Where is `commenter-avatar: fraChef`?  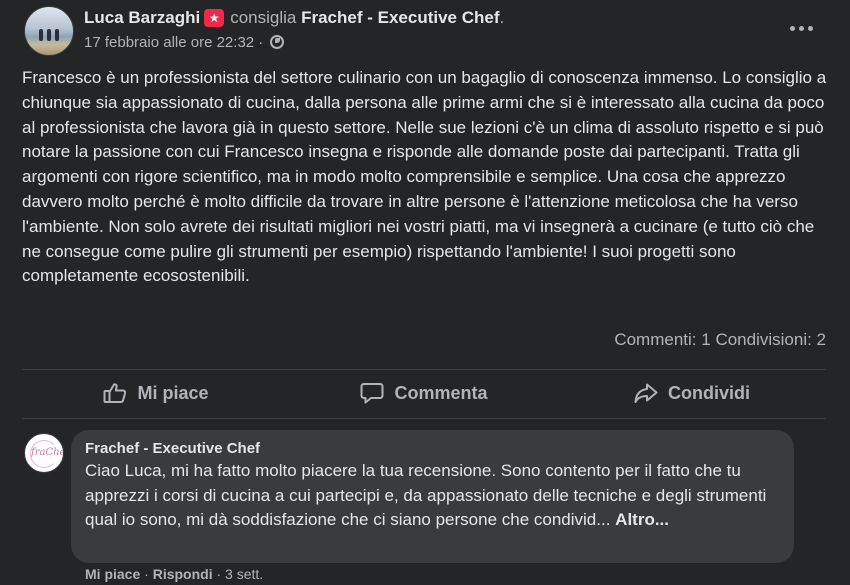
commenter-avatar: fraChef is located at coordinates (44, 453).